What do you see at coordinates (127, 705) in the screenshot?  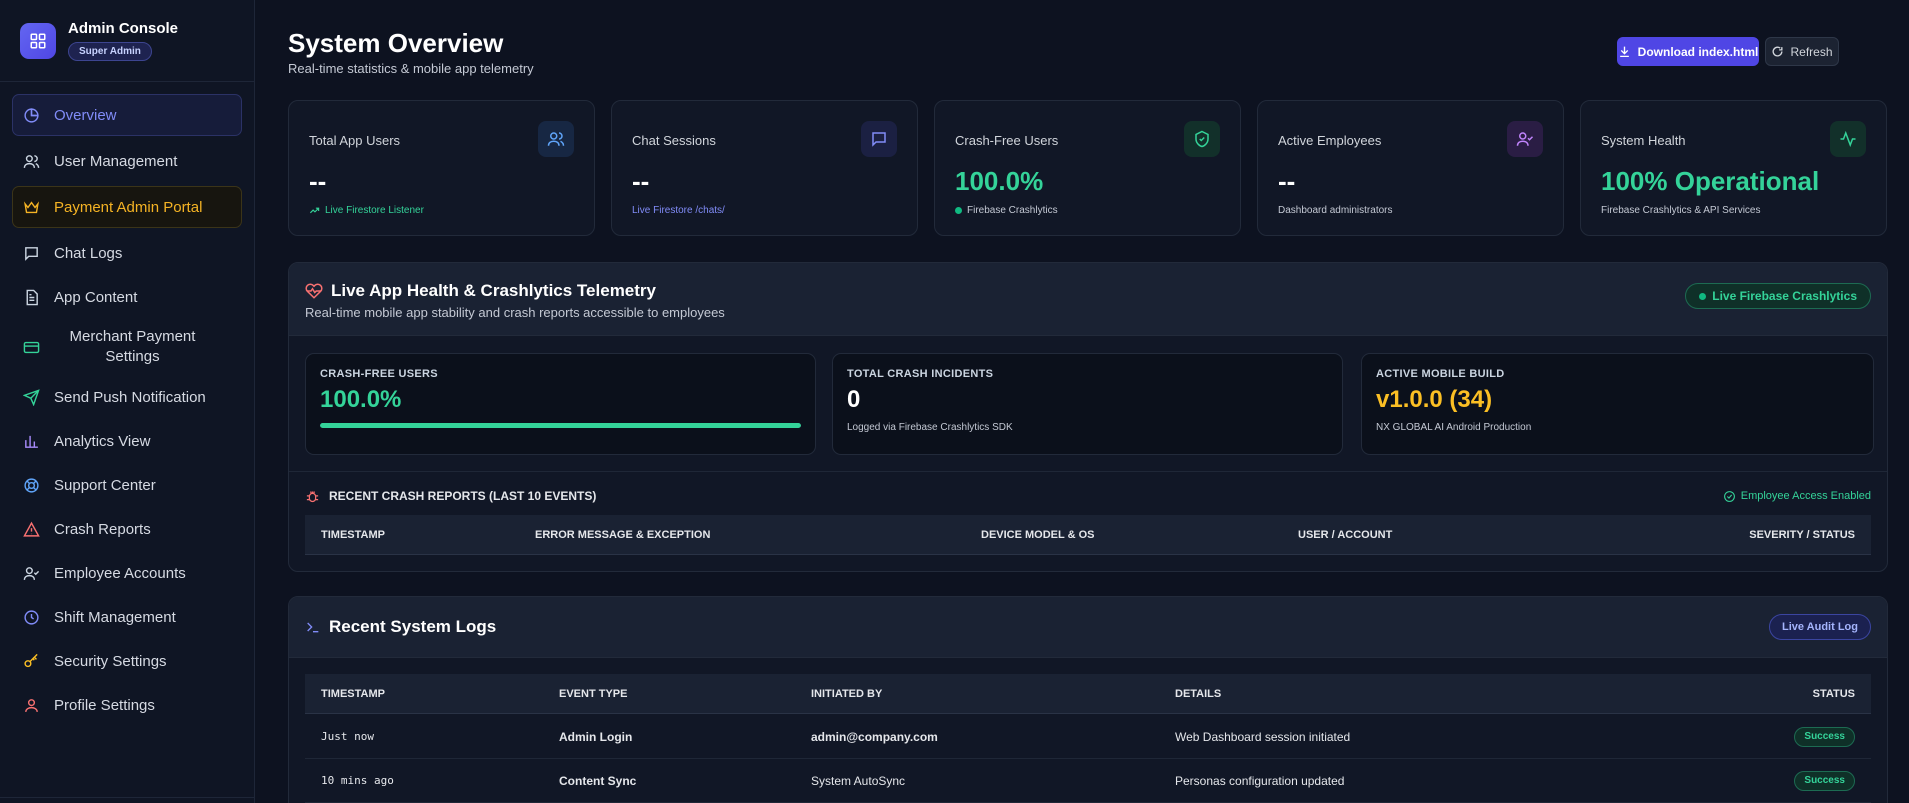 I see `sidebar-item-profile-settings: Profile Settings` at bounding box center [127, 705].